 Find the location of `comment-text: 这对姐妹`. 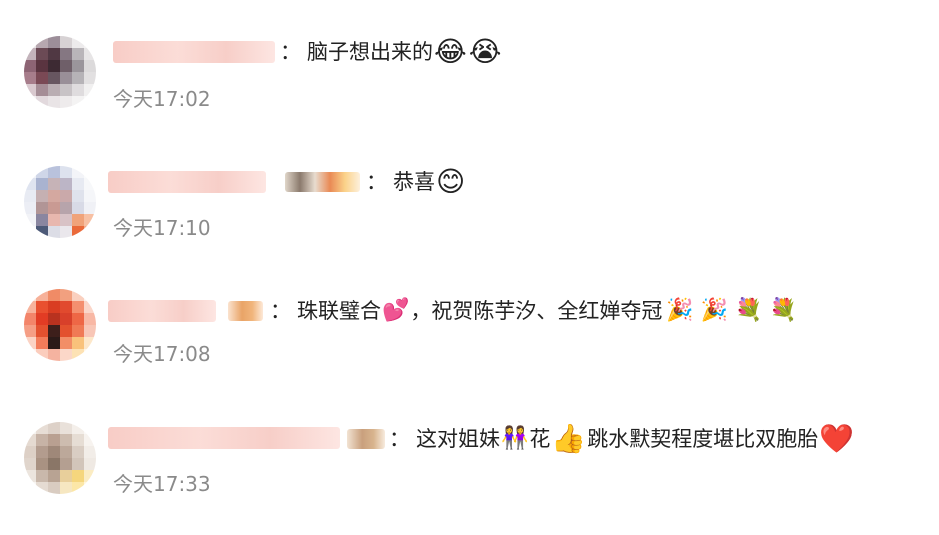

comment-text: 这对姐妹 is located at coordinates (458, 439).